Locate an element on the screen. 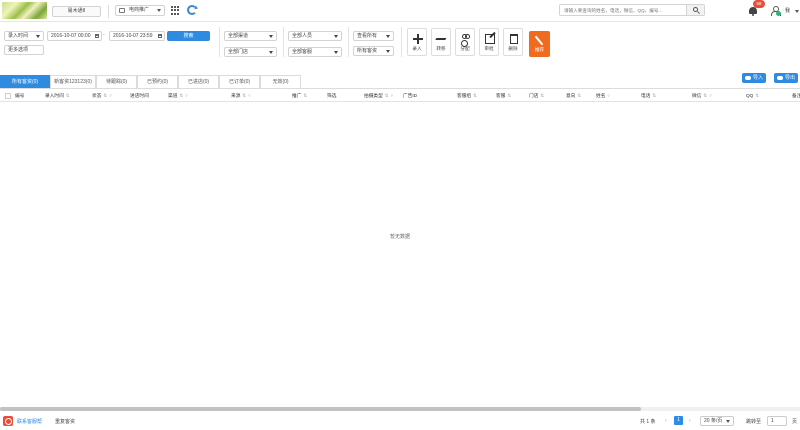  duplicate-leads-link: 重复客资 is located at coordinates (65, 421).